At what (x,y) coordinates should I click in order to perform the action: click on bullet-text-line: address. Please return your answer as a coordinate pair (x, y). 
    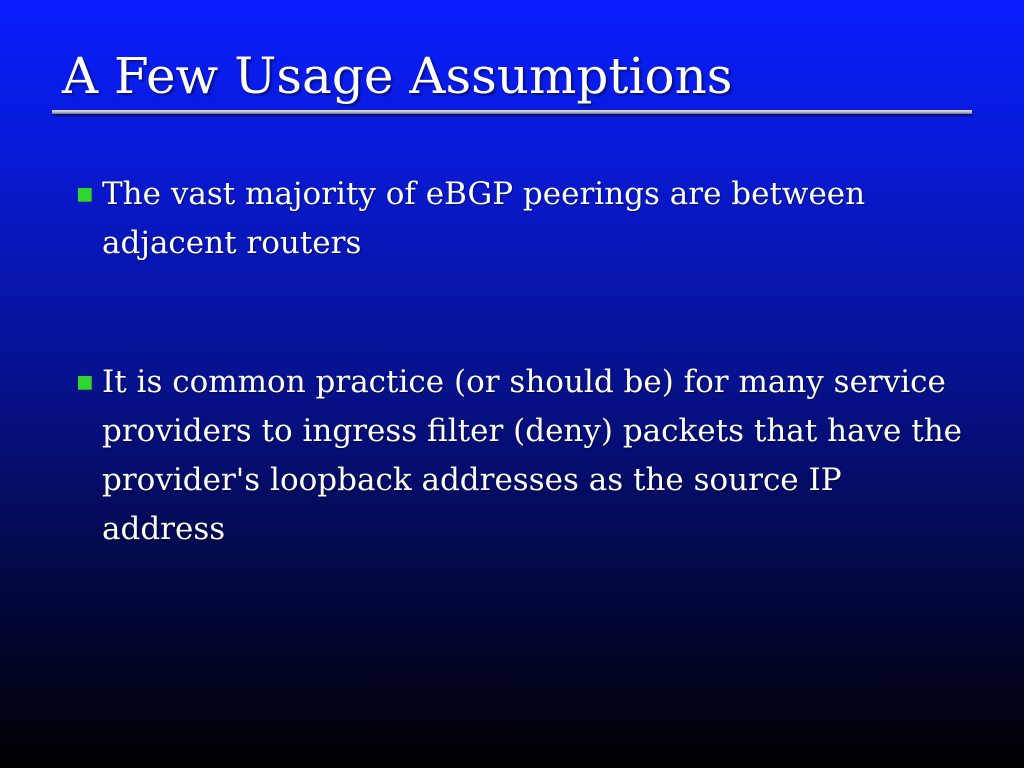
    Looking at the image, I should click on (164, 529).